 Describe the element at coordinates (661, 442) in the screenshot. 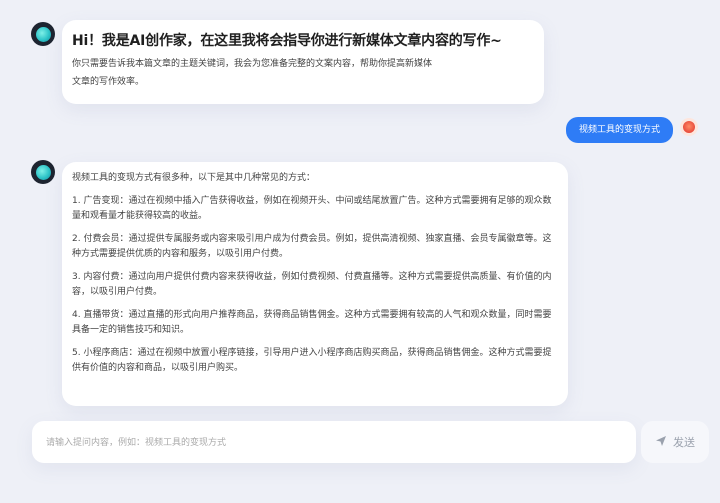

I see `paper-plane-icon` at that location.